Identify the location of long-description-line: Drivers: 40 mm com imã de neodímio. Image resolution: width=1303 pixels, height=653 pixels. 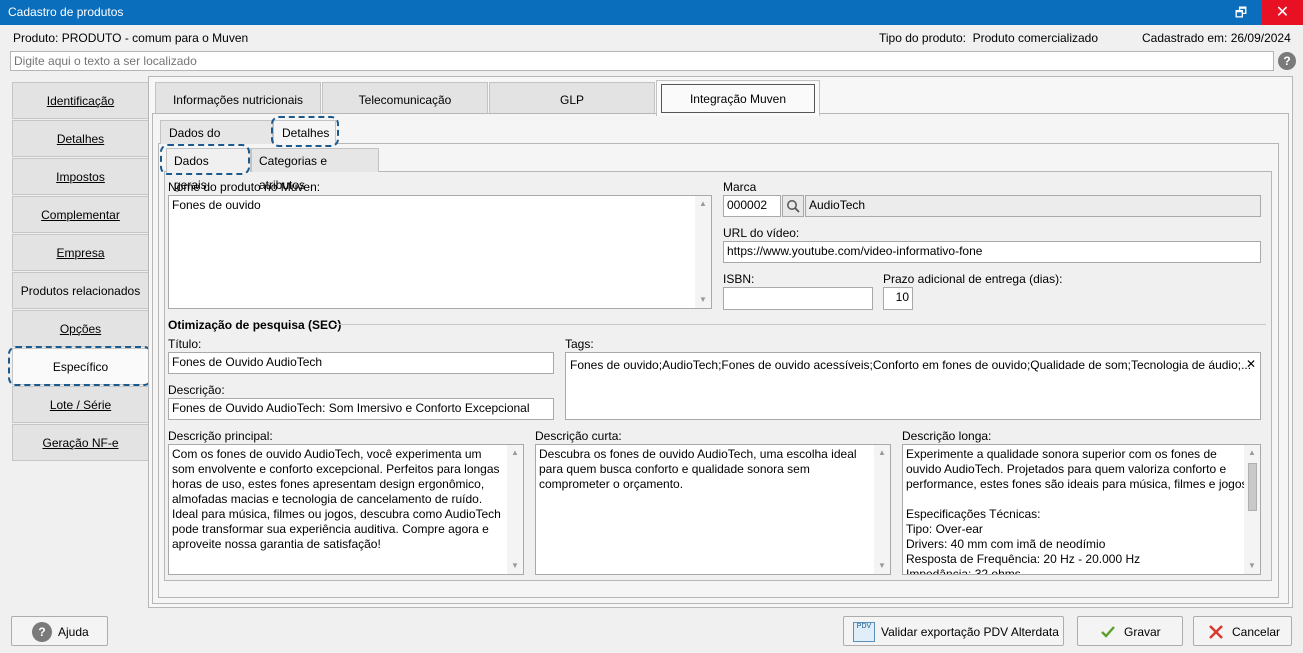
(1006, 544).